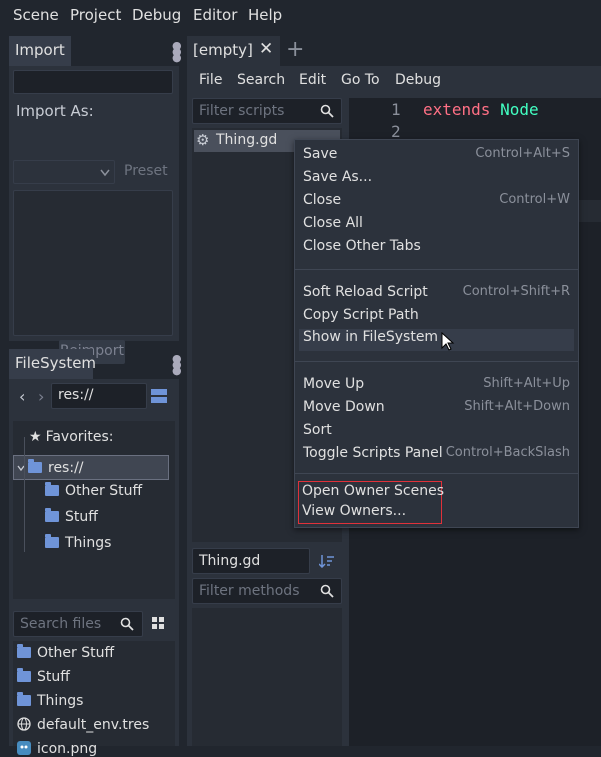 The width and height of the screenshot is (601, 757). What do you see at coordinates (95, 200) in the screenshot?
I see `import-dock: Import ●●● Import As: Preset Reimport` at bounding box center [95, 200].